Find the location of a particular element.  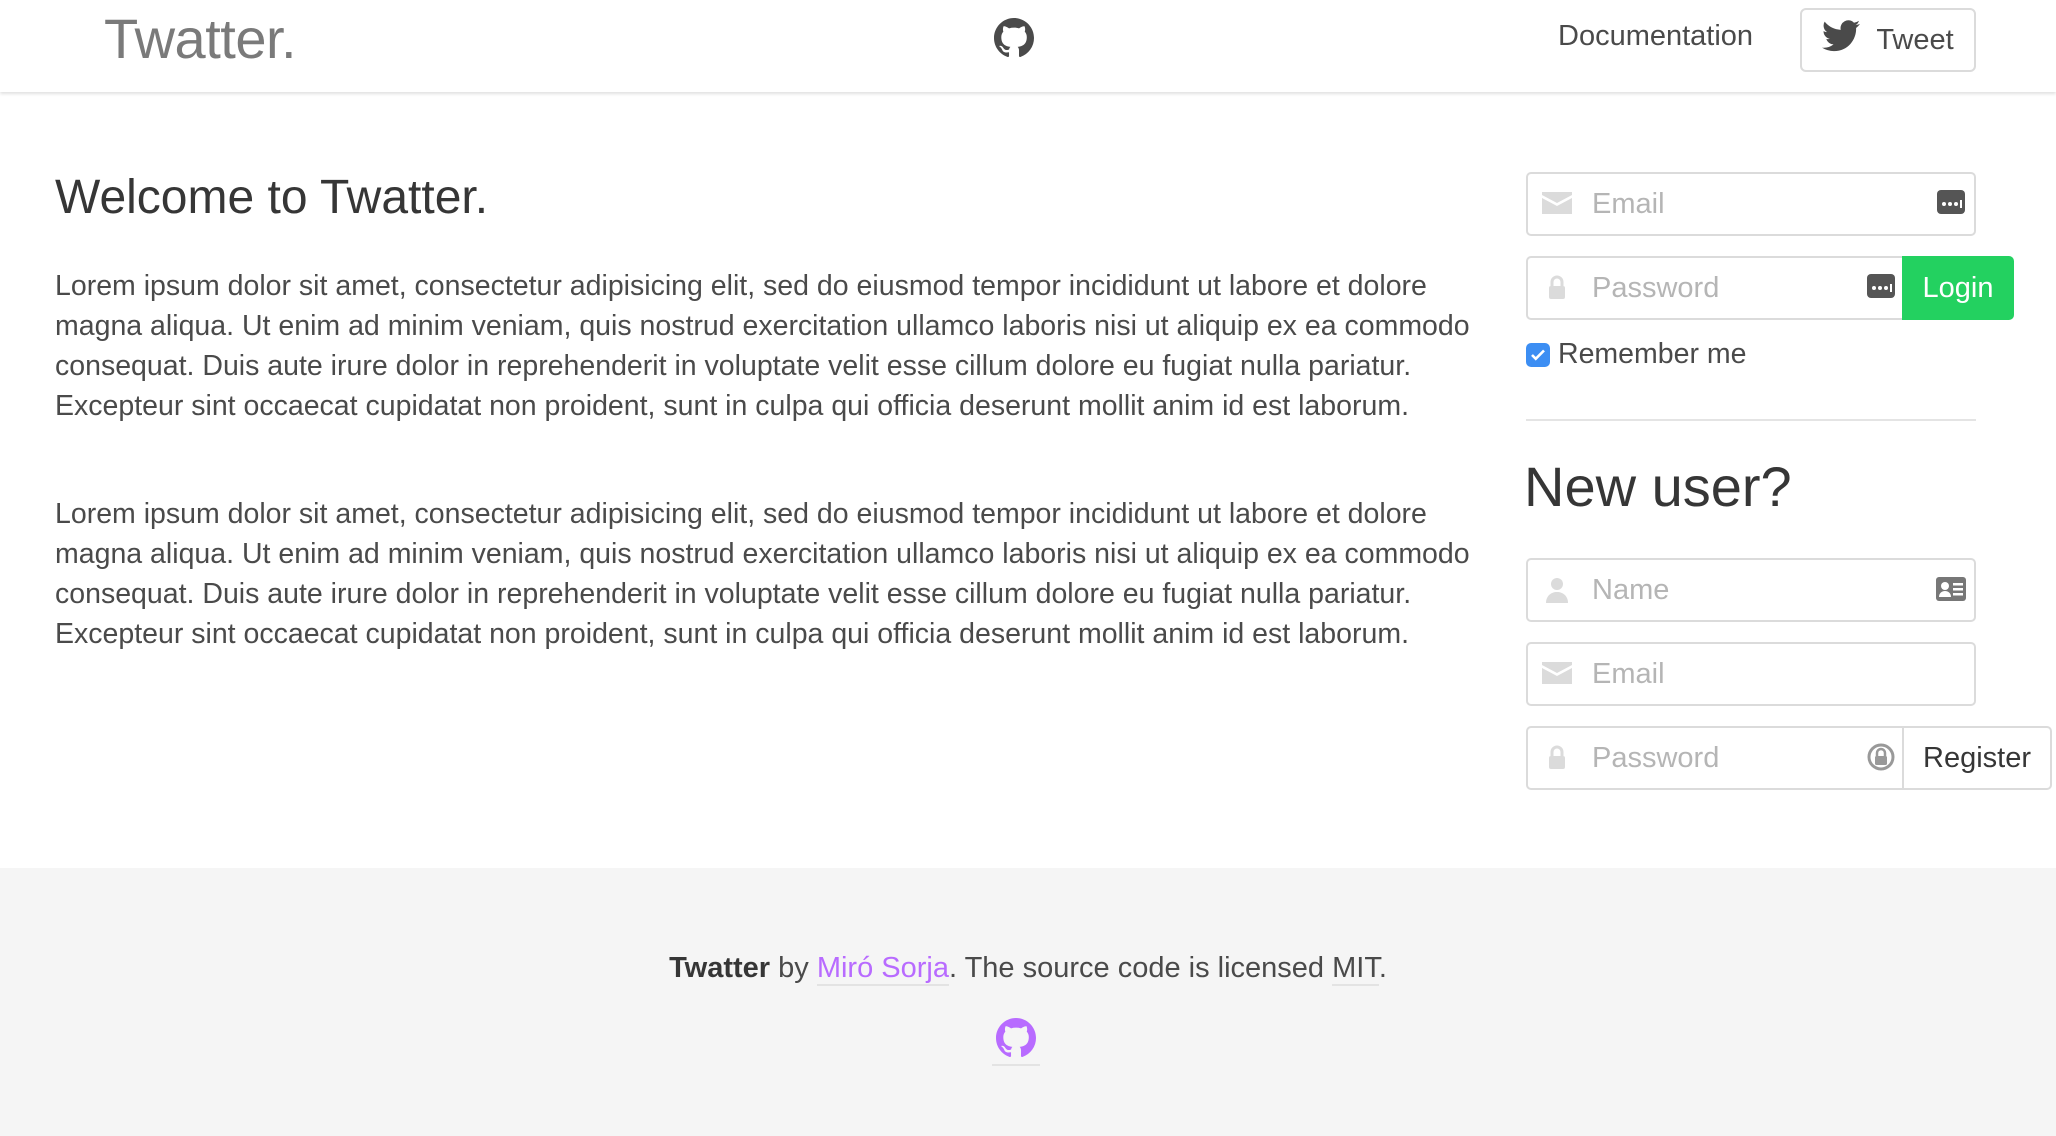

register-email-field: Email is located at coordinates (1751, 674).